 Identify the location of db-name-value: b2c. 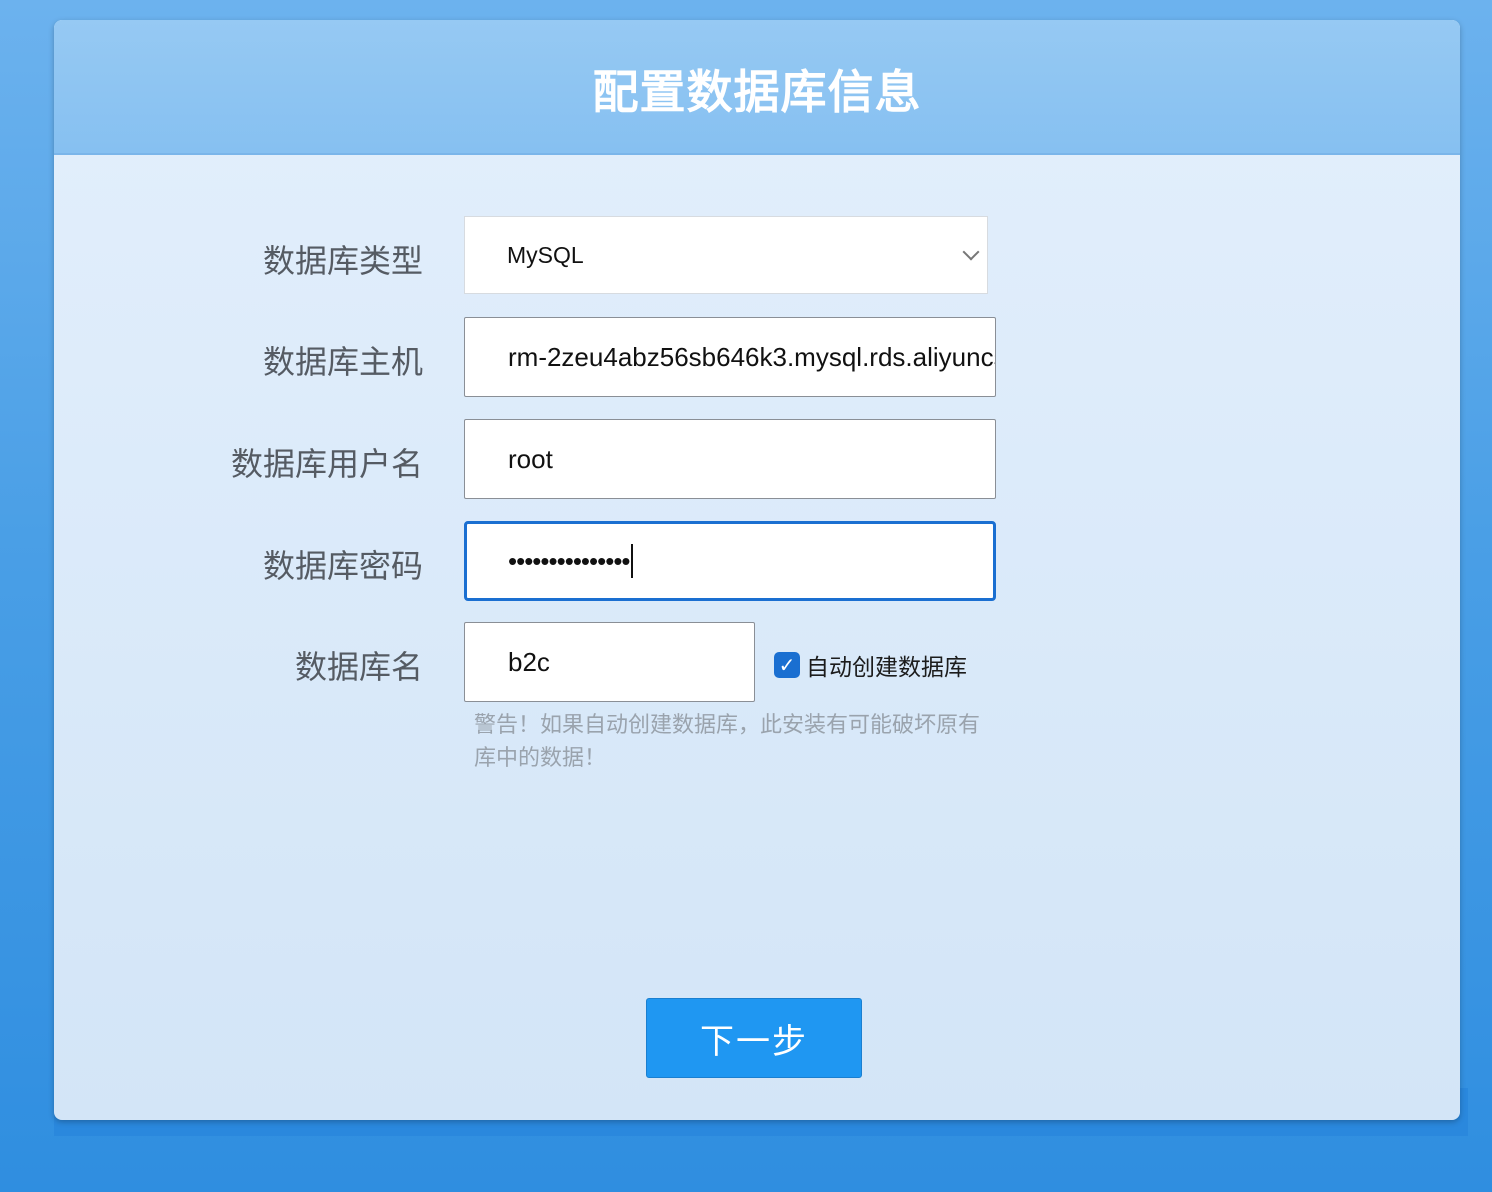
(529, 661).